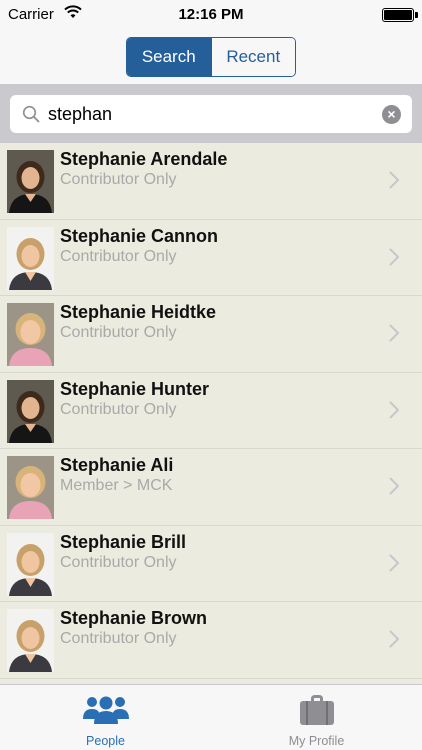 This screenshot has height=750, width=422. What do you see at coordinates (211, 564) in the screenshot?
I see `person-row: Stephanie Brill Contributor Only` at bounding box center [211, 564].